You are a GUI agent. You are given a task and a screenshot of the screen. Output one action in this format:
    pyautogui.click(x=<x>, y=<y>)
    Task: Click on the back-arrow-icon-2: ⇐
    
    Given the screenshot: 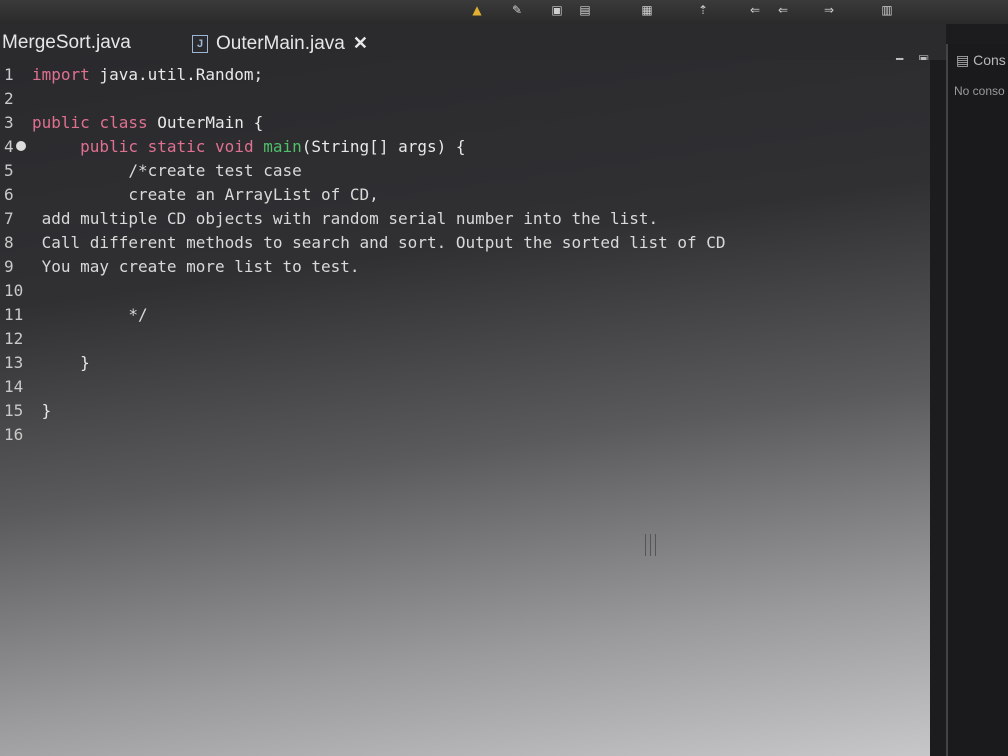 What is the action you would take?
    pyautogui.click(x=783, y=10)
    